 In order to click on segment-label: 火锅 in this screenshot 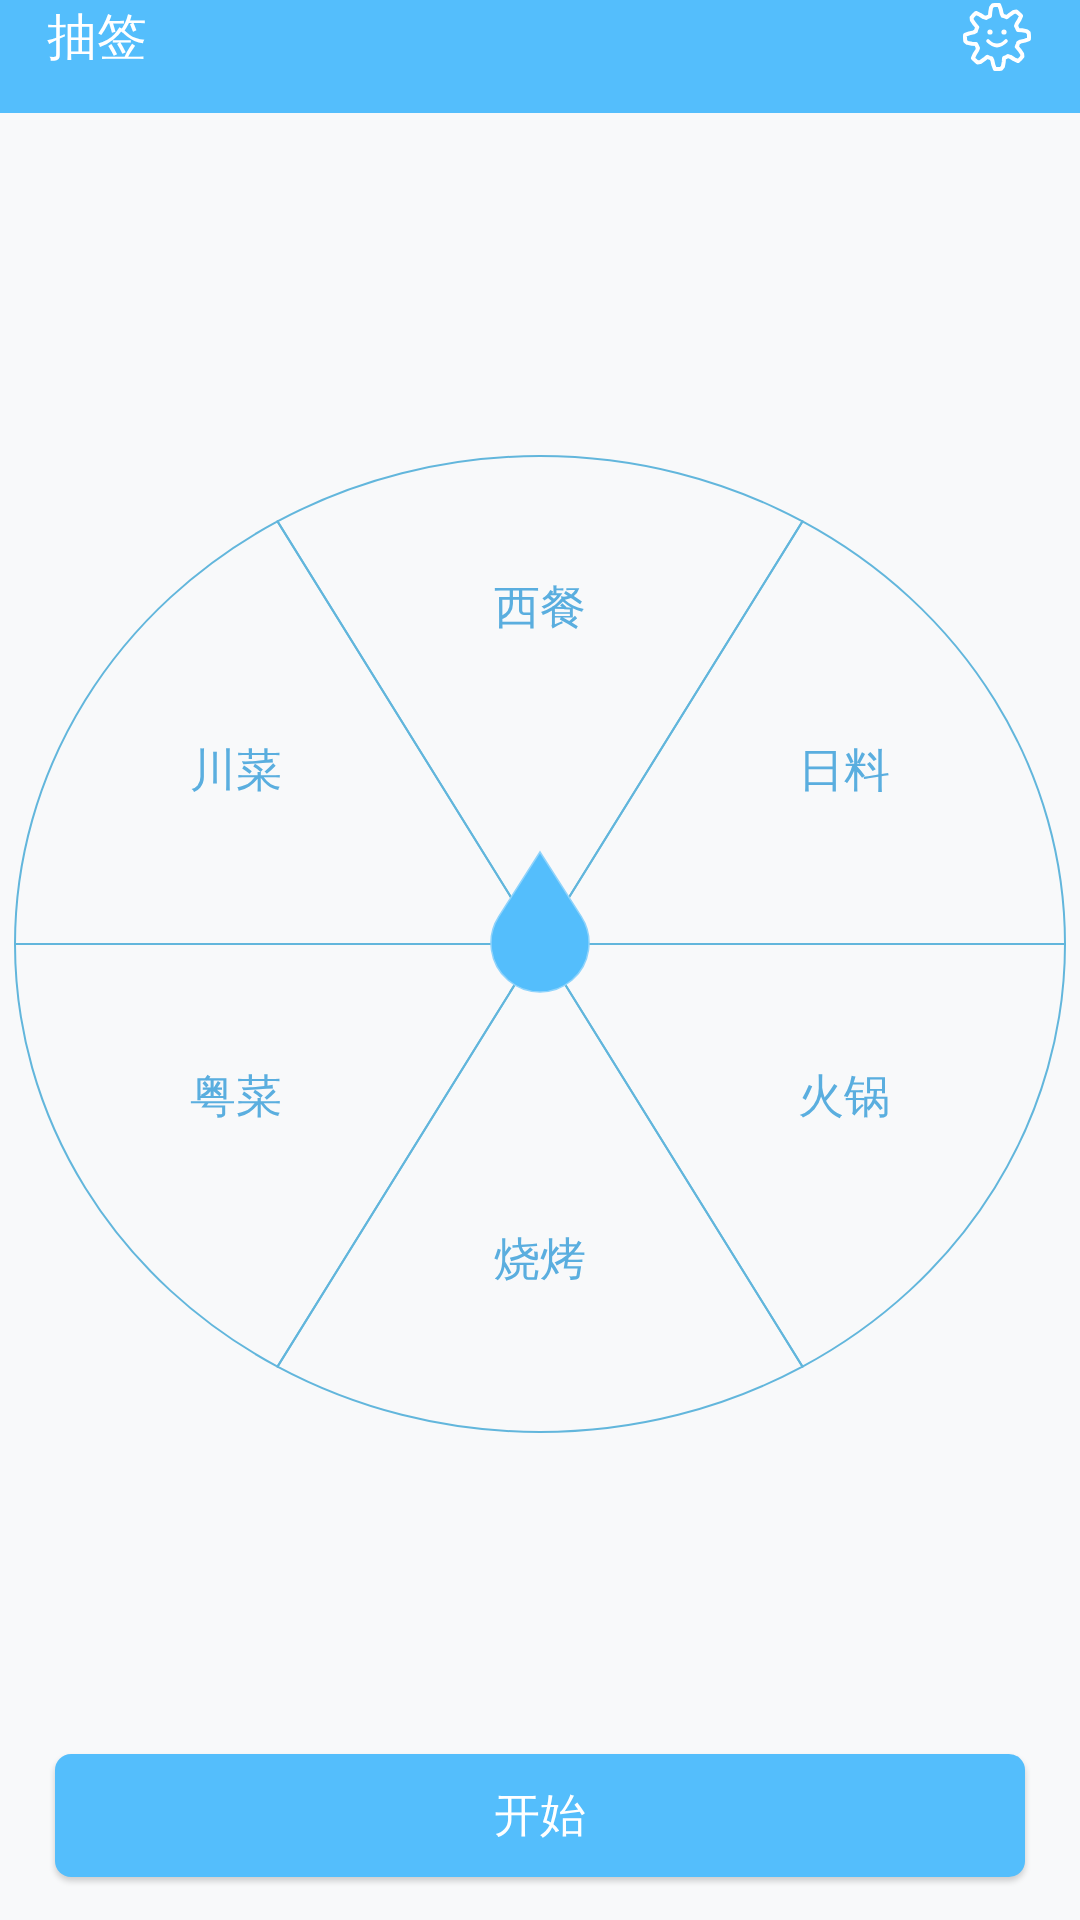, I will do `click(844, 1096)`.